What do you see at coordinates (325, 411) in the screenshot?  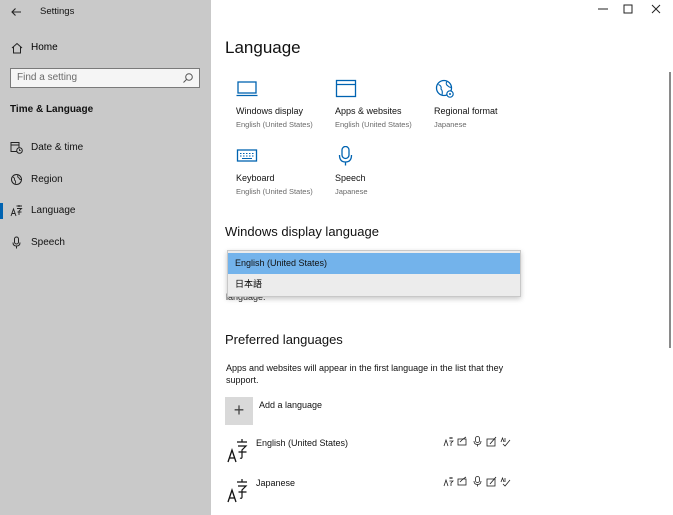 I see `add-language-button: + Add a language` at bounding box center [325, 411].